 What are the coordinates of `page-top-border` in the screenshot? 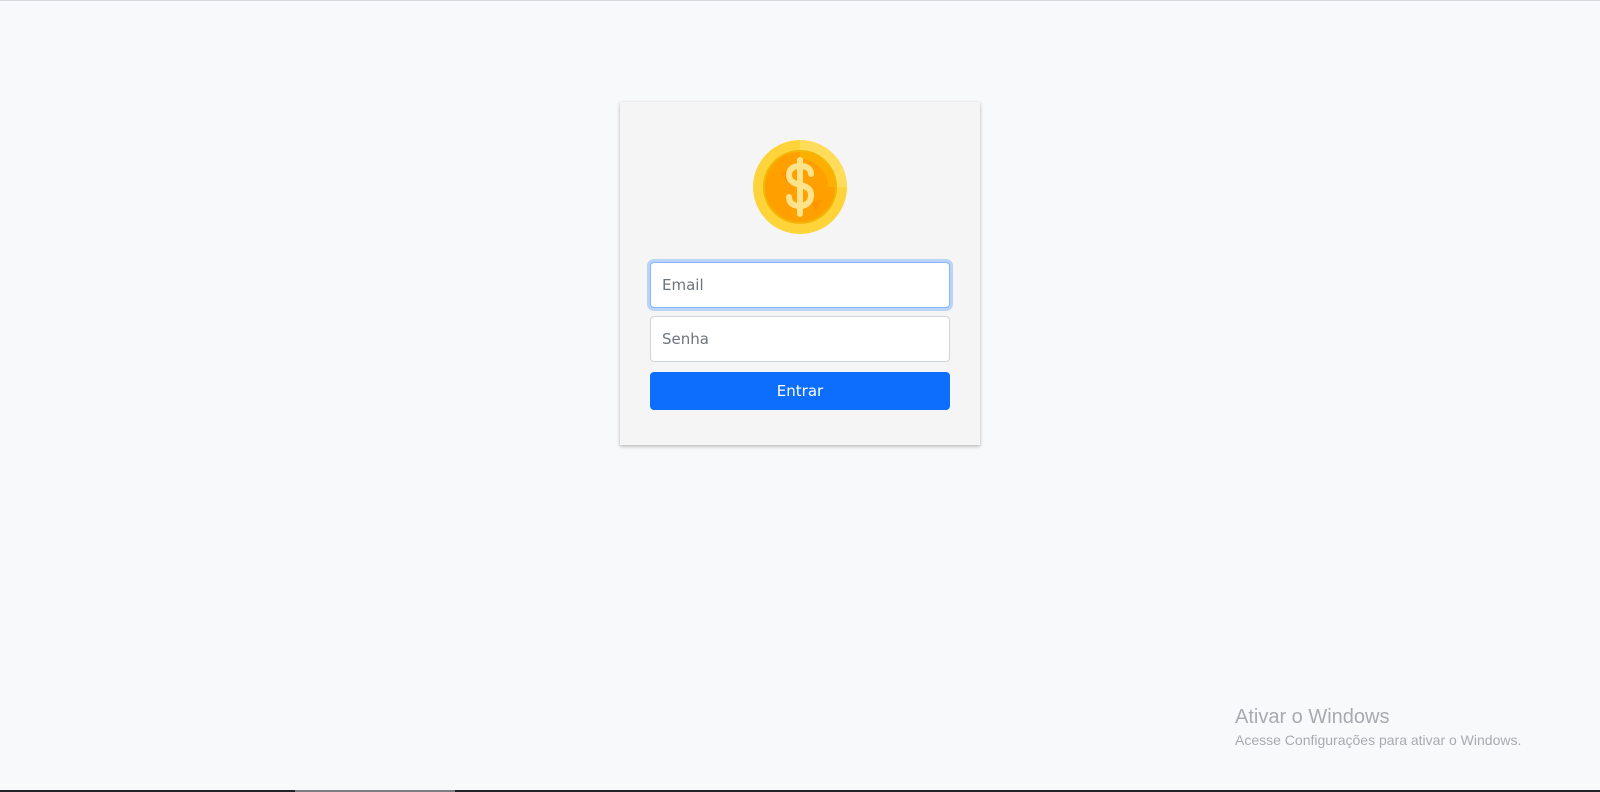 It's located at (800, 0).